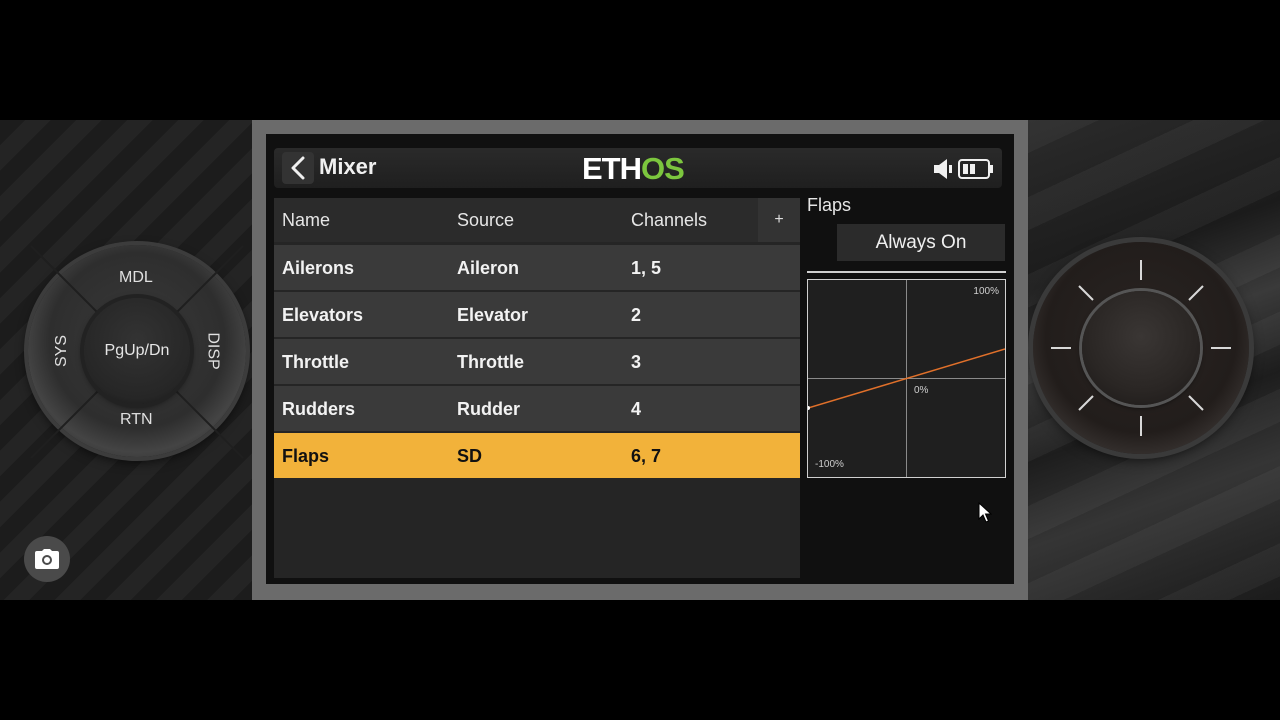 The image size is (1280, 720). I want to click on row-name: Elevators, so click(323, 315).